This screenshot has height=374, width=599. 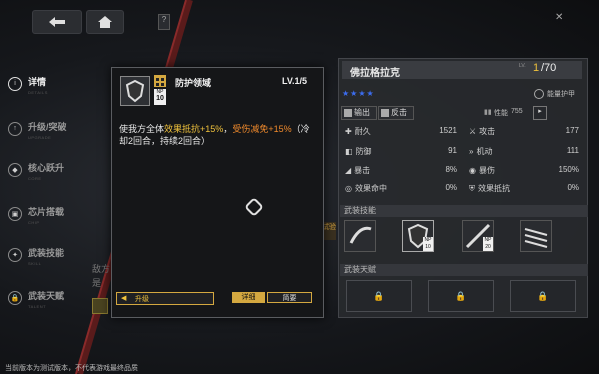 What do you see at coordinates (462, 151) in the screenshot?
I see `stat-row: ◧ 防御 91 » 机动 111` at bounding box center [462, 151].